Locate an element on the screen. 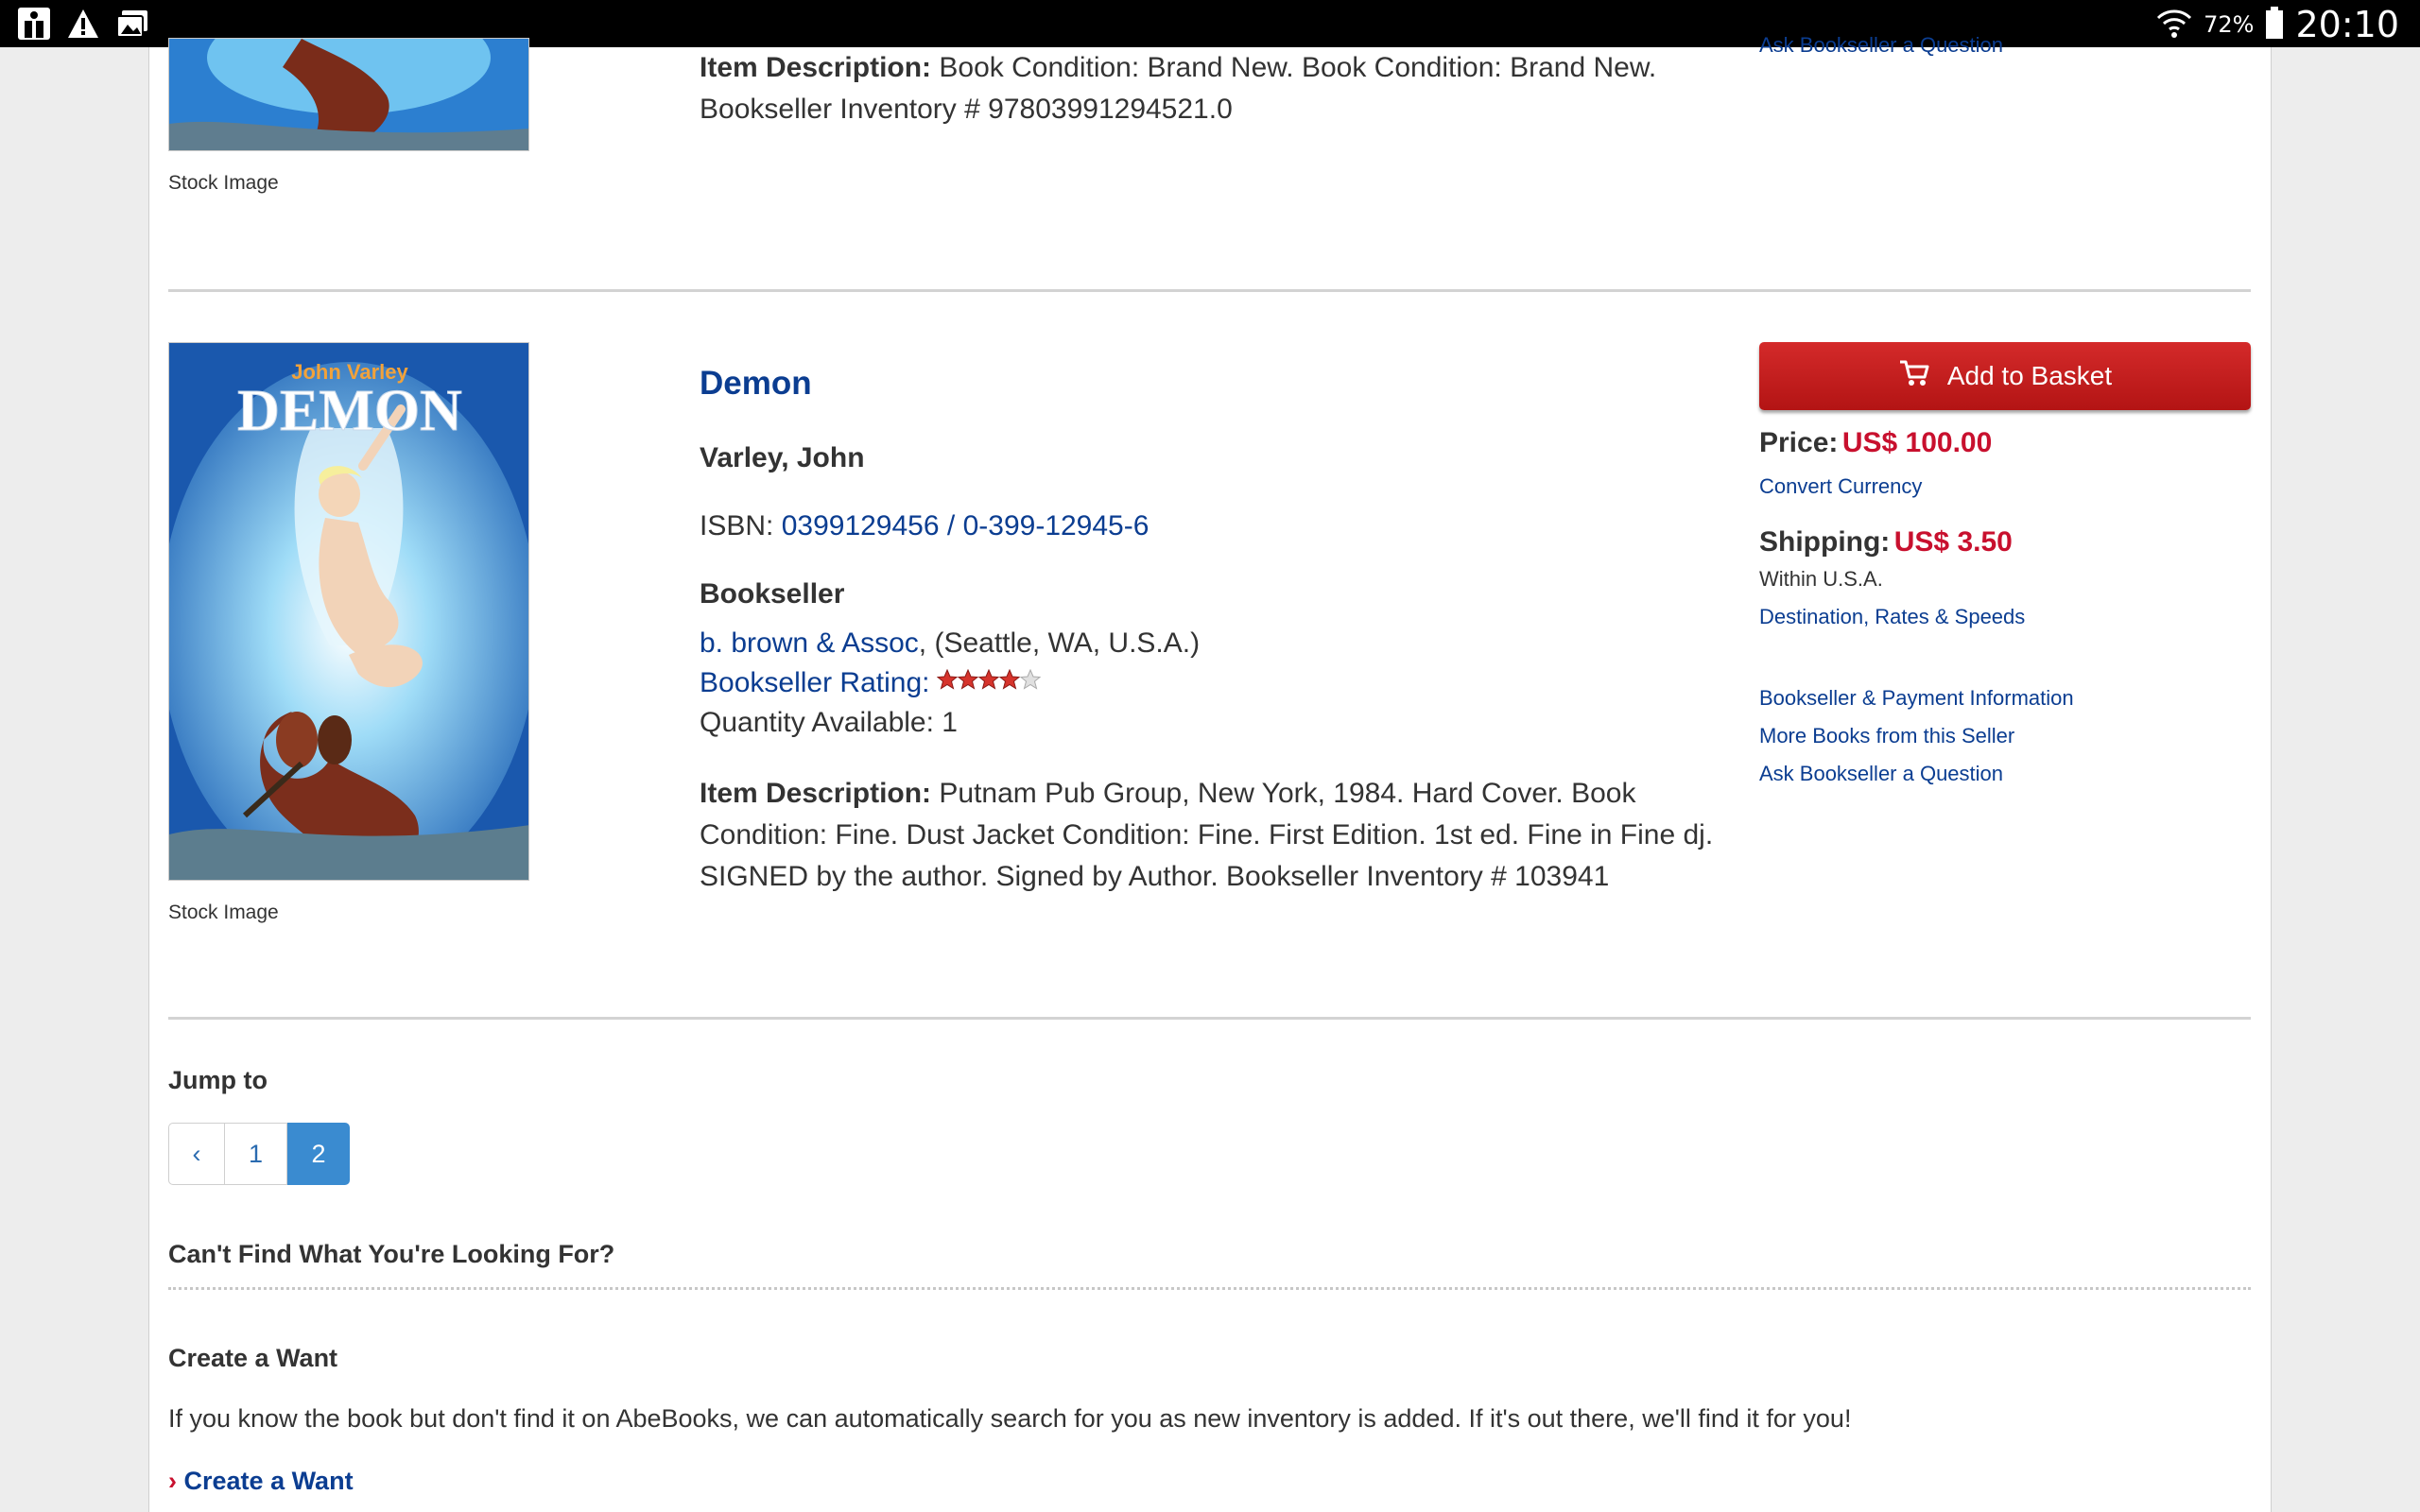 The width and height of the screenshot is (2420, 1512). shipping-line: Shipping: US$ 3.50 is located at coordinates (1886, 542).